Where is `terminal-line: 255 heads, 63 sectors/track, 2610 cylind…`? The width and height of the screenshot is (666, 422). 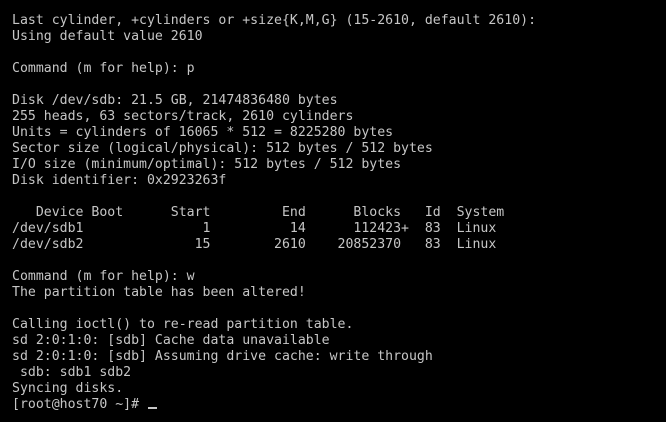
terminal-line: 255 heads, 63 sectors/track, 2610 cylind… is located at coordinates (183, 116).